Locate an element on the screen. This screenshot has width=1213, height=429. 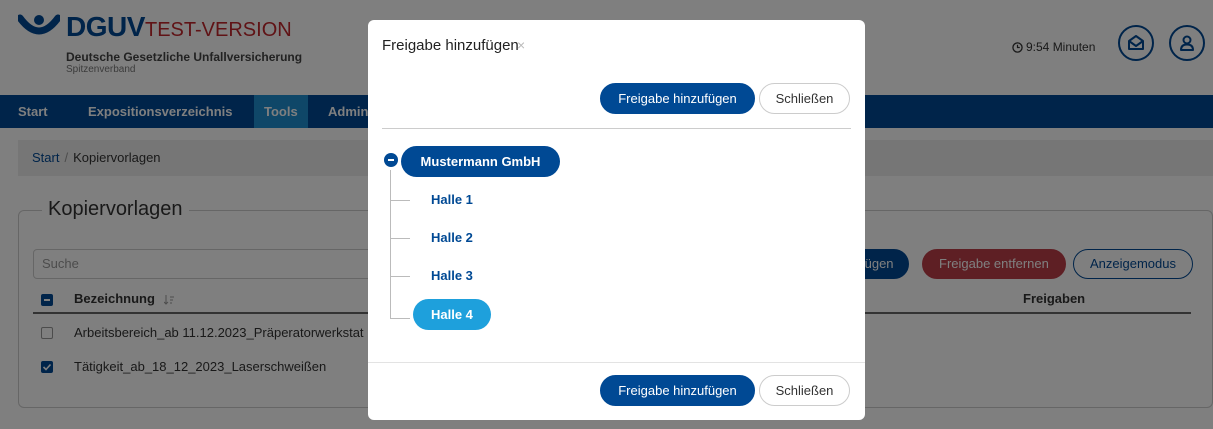
tree-node-halle-1: Halle 1 is located at coordinates (452, 199).